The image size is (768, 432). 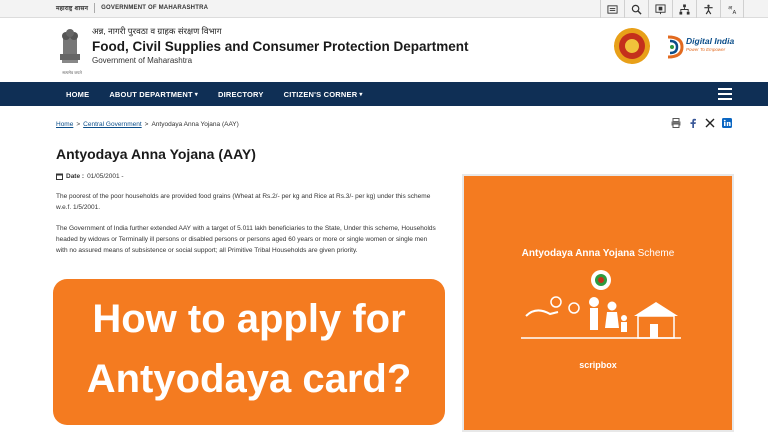 I want to click on banner-line-1: How to apply for, so click(x=249, y=319).